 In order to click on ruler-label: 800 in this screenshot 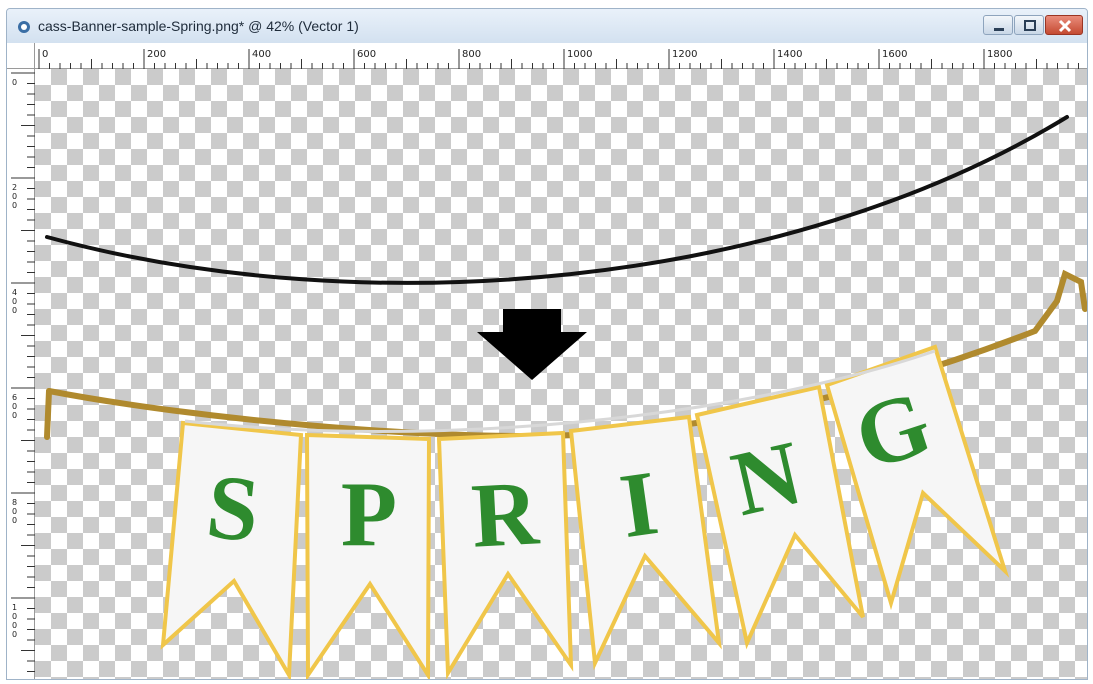, I will do `click(471, 54)`.